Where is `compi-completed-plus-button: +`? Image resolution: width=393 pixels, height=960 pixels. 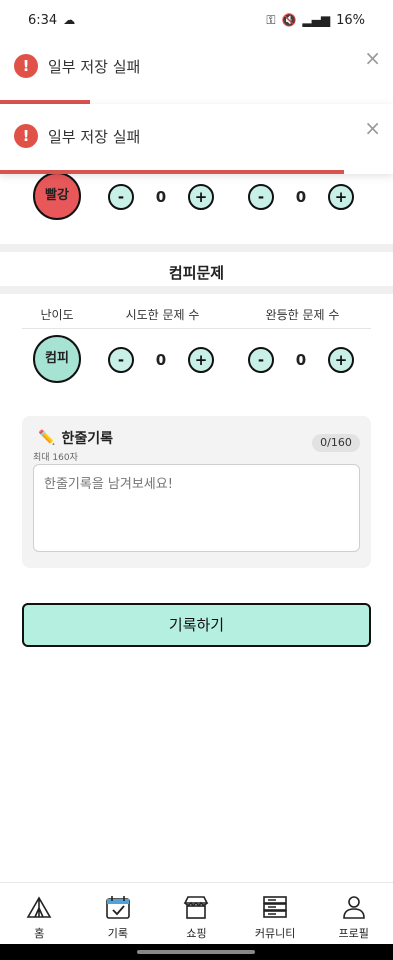 compi-completed-plus-button: + is located at coordinates (341, 360).